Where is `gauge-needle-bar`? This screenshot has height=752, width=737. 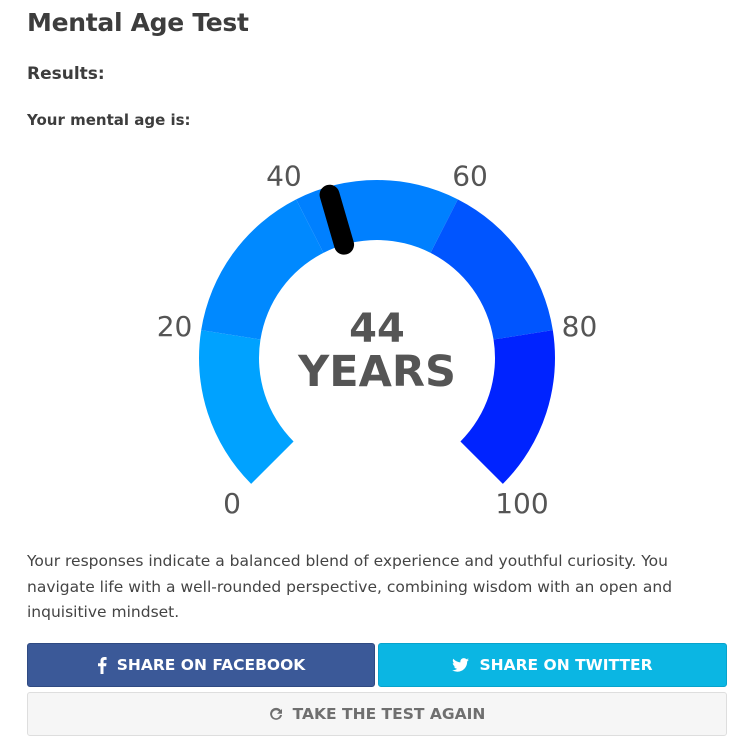
gauge-needle-bar is located at coordinates (337, 219).